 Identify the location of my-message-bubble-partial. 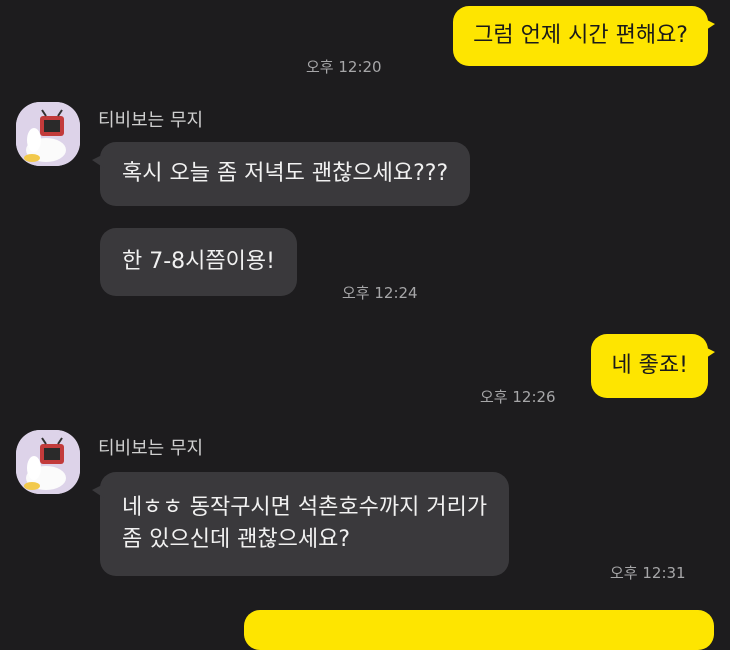
(479, 630).